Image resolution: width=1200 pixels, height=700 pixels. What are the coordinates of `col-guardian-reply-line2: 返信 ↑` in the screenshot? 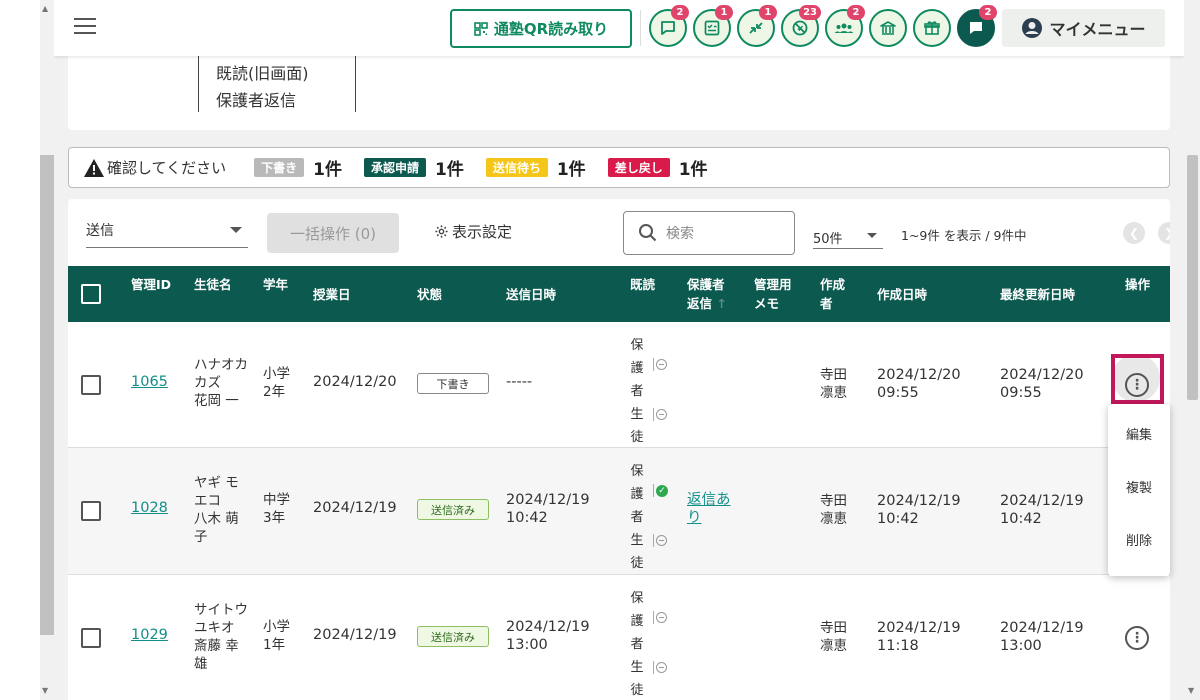 It's located at (707, 303).